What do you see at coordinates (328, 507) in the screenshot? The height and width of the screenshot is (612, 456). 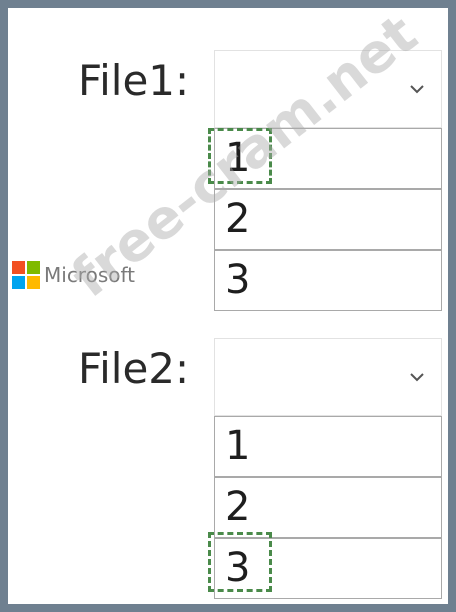 I see `file2-option-2: 2` at bounding box center [328, 507].